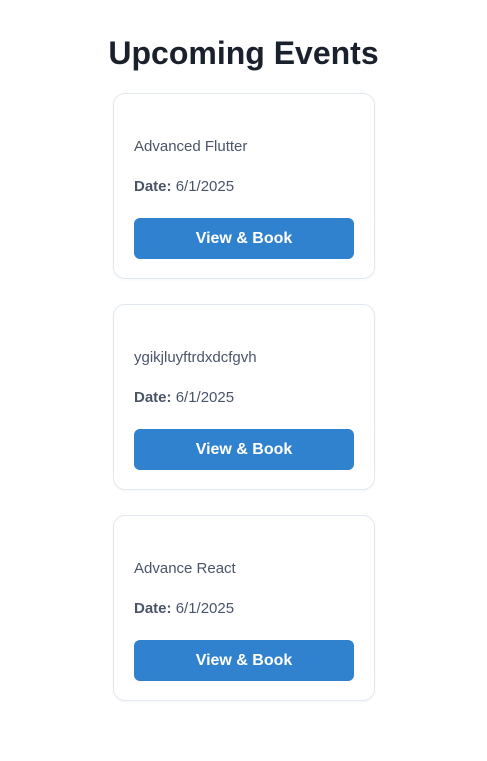 The width and height of the screenshot is (487, 761). I want to click on event-name: ygikjluyftrdxdcfgvh, so click(195, 357).